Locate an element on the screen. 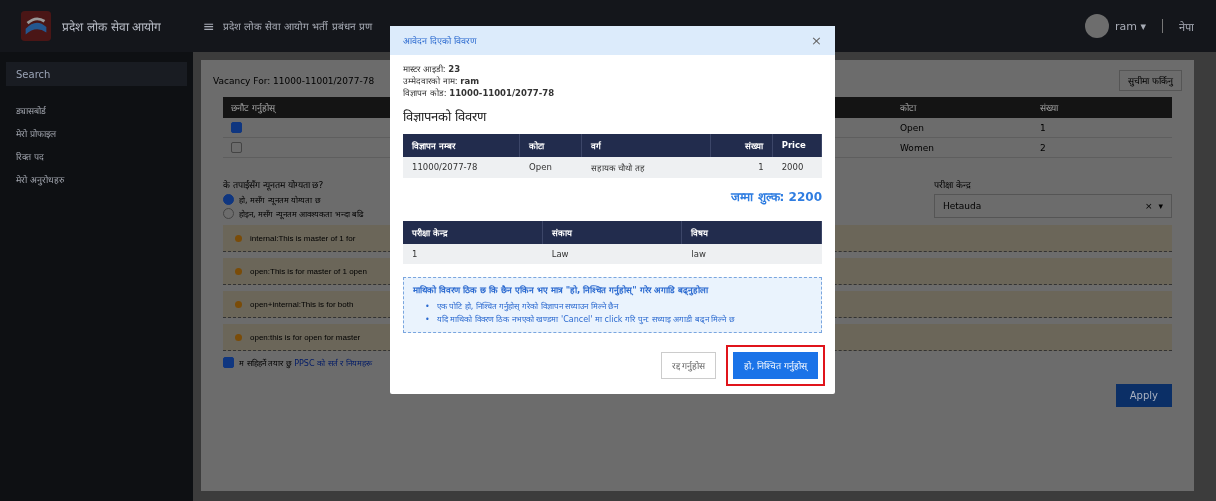 This screenshot has height=501, width=1216. table-cell: सहायक चौथो तह is located at coordinates (646, 167).